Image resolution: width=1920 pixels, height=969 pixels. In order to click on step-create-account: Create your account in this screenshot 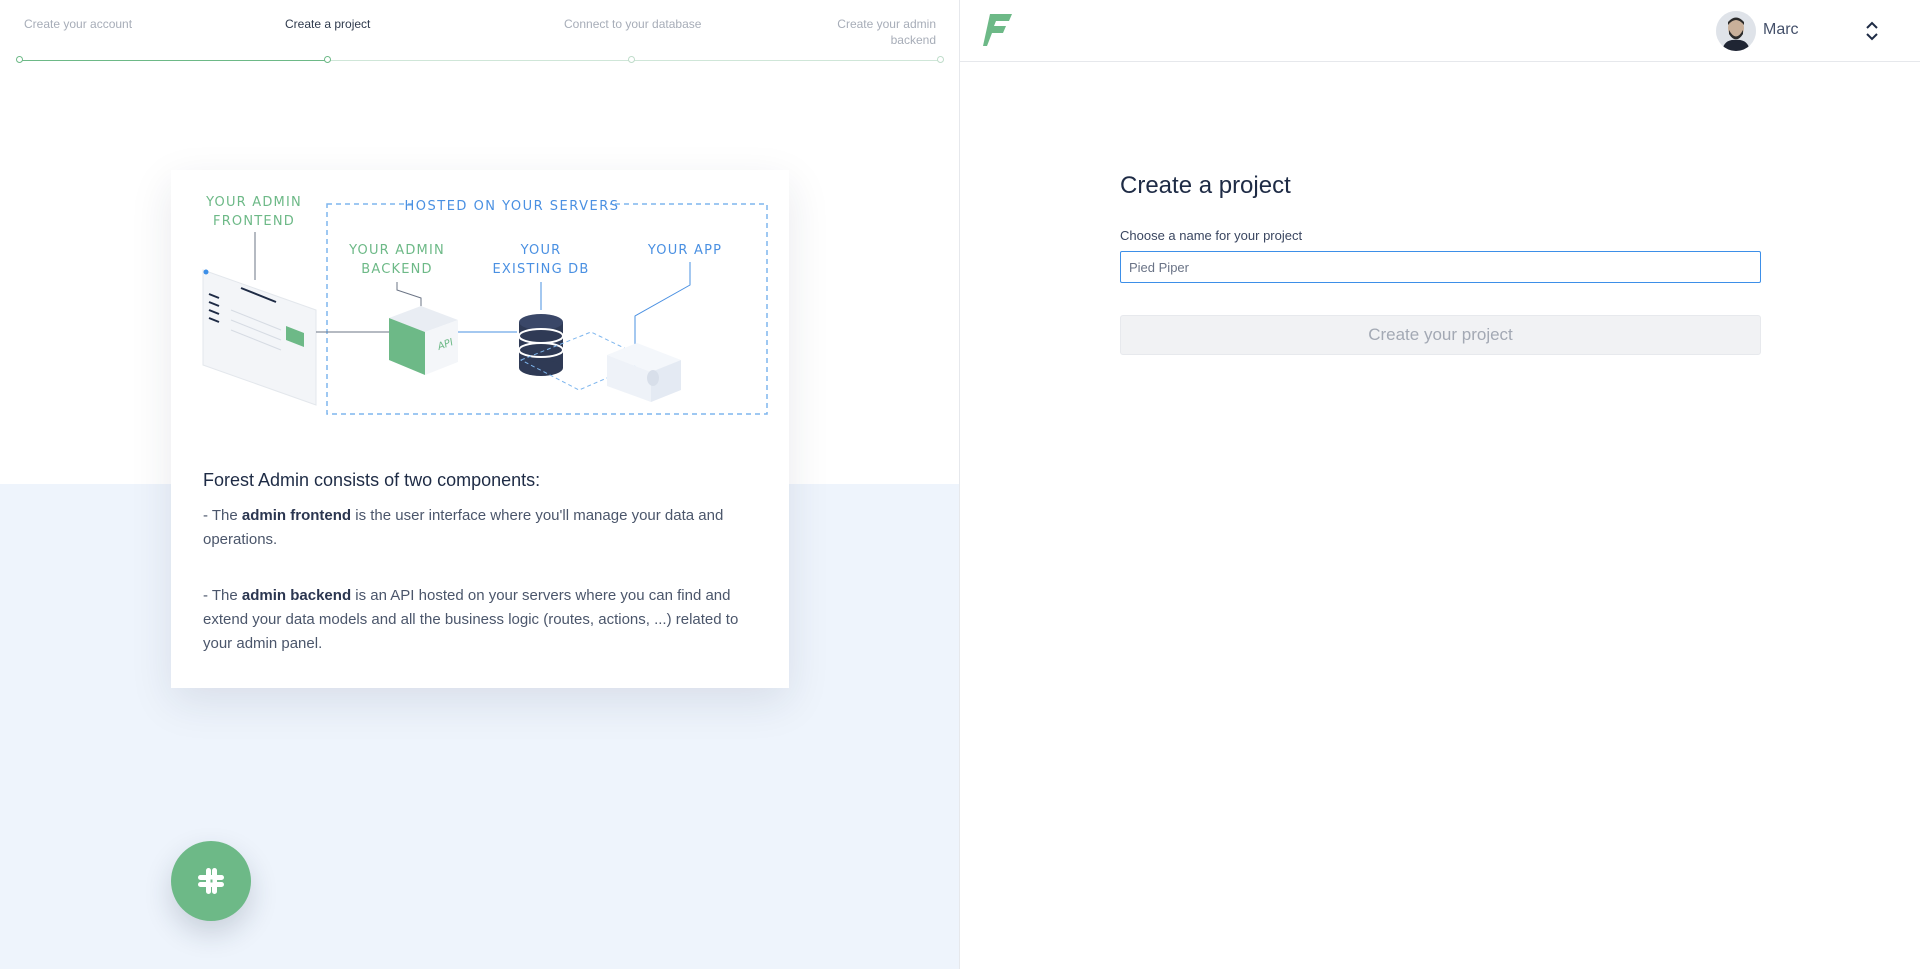, I will do `click(78, 24)`.